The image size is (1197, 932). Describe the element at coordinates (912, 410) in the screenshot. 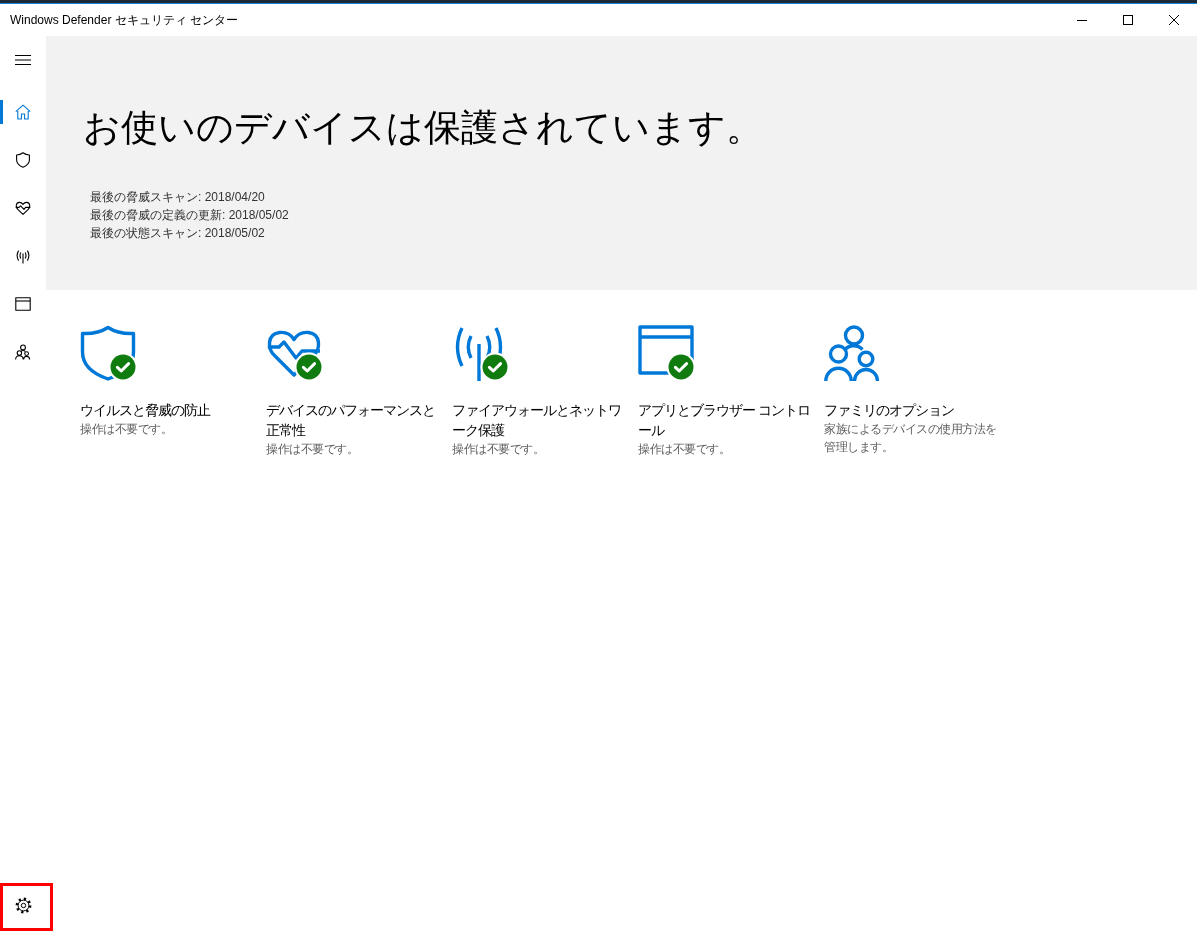

I see `tile-title: ファミリのオプション` at that location.